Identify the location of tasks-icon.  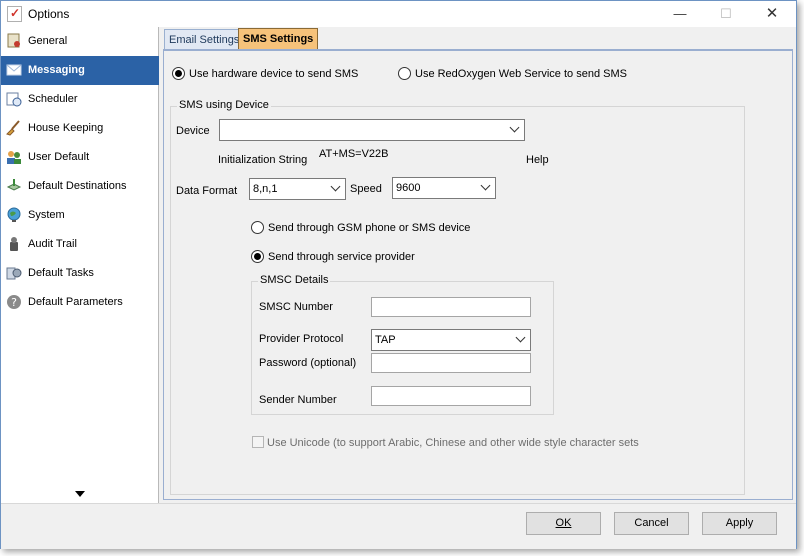
(14, 273).